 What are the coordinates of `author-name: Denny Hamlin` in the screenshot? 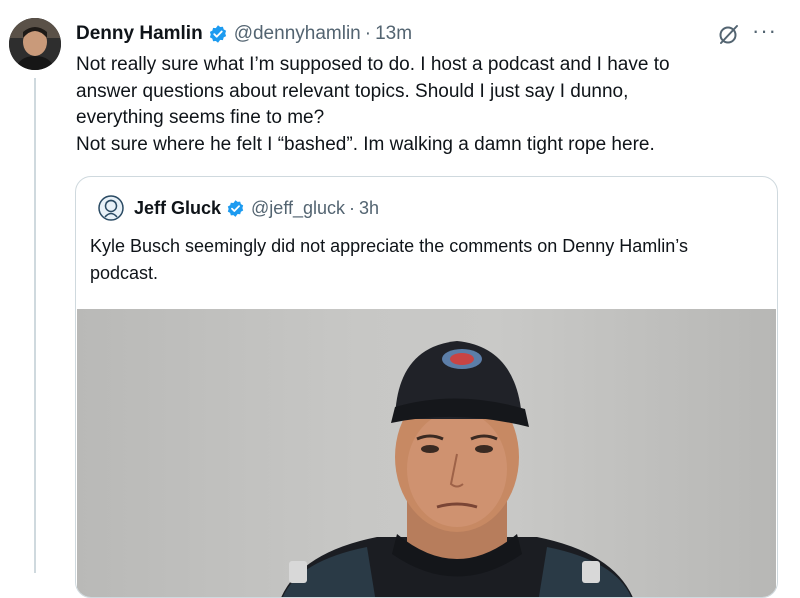 It's located at (139, 34).